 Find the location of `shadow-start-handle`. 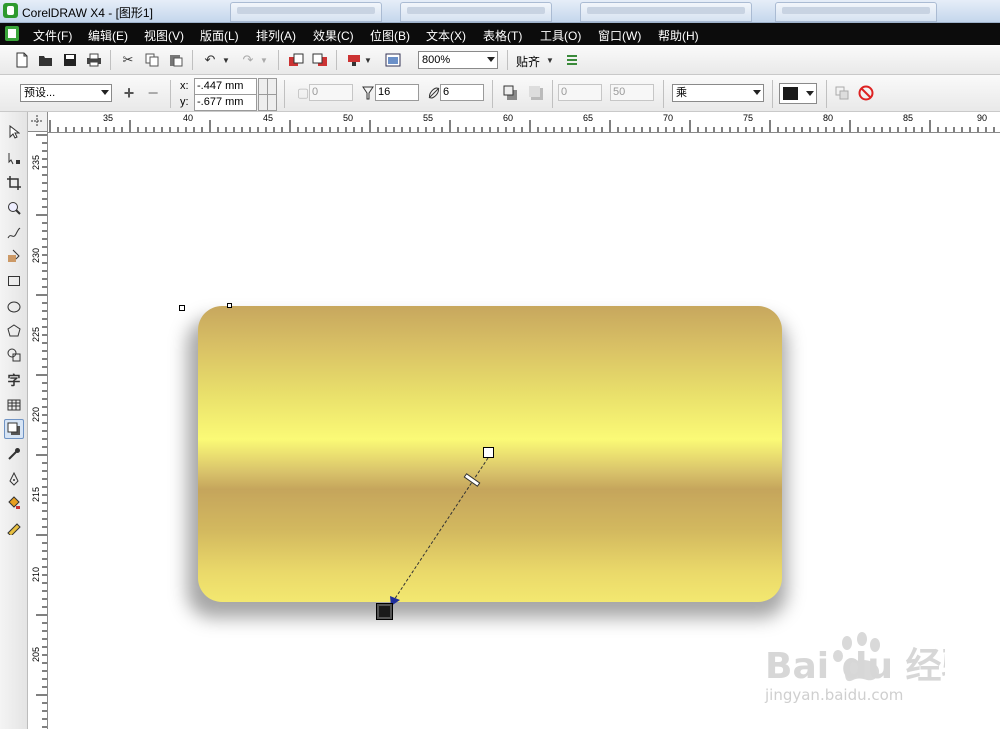

shadow-start-handle is located at coordinates (488, 452).